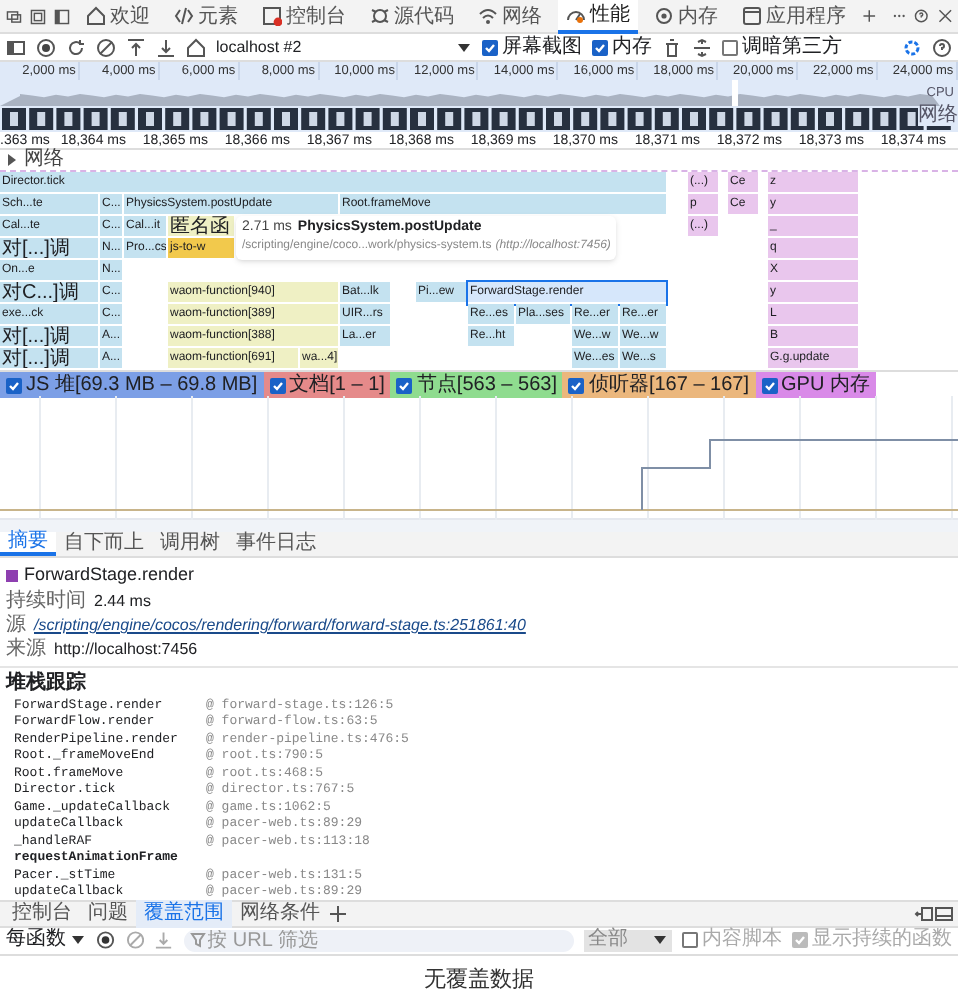  I want to click on drawer-tab: 网络条件, so click(280, 913).